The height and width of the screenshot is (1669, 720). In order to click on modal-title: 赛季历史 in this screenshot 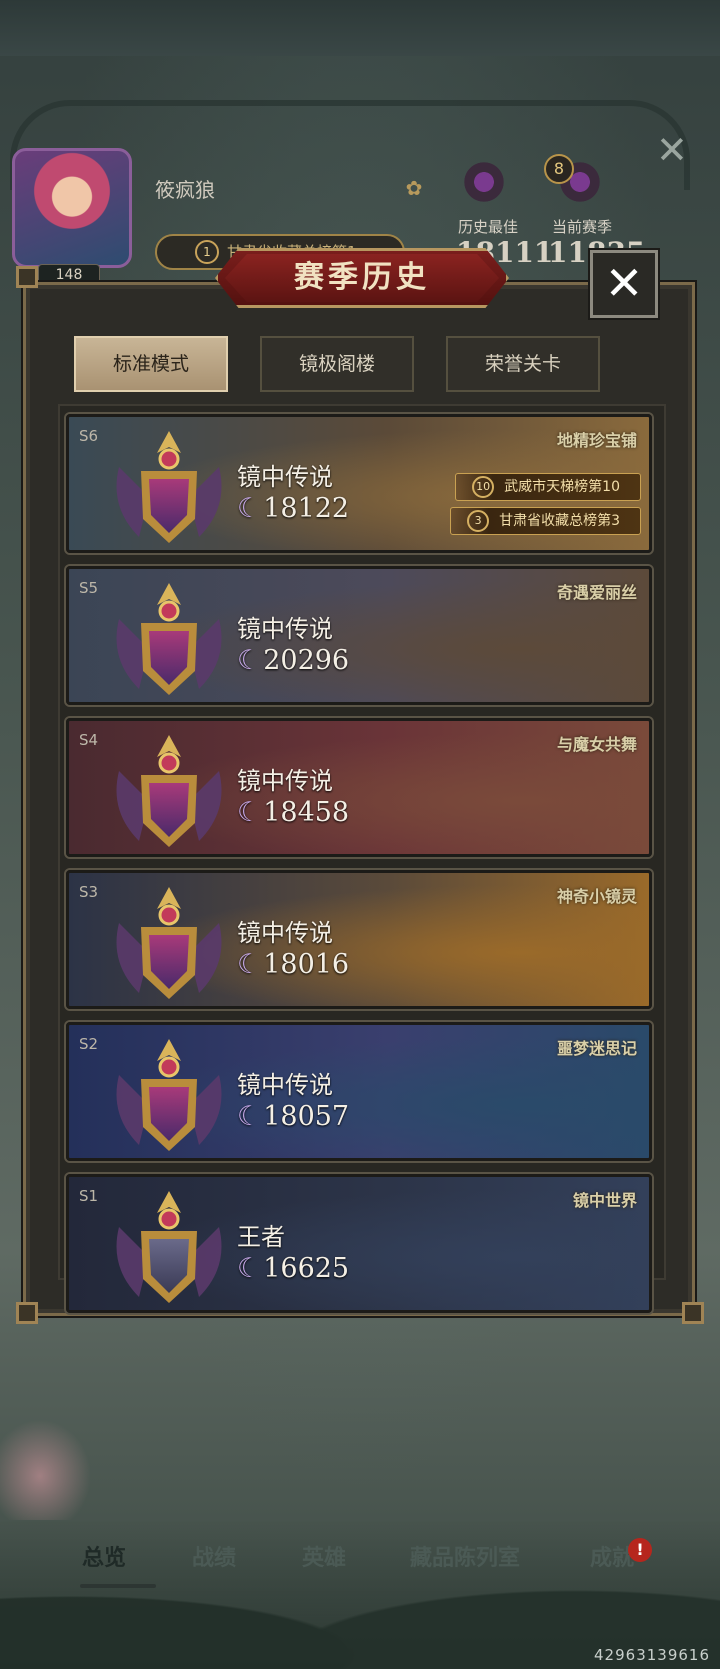, I will do `click(362, 277)`.